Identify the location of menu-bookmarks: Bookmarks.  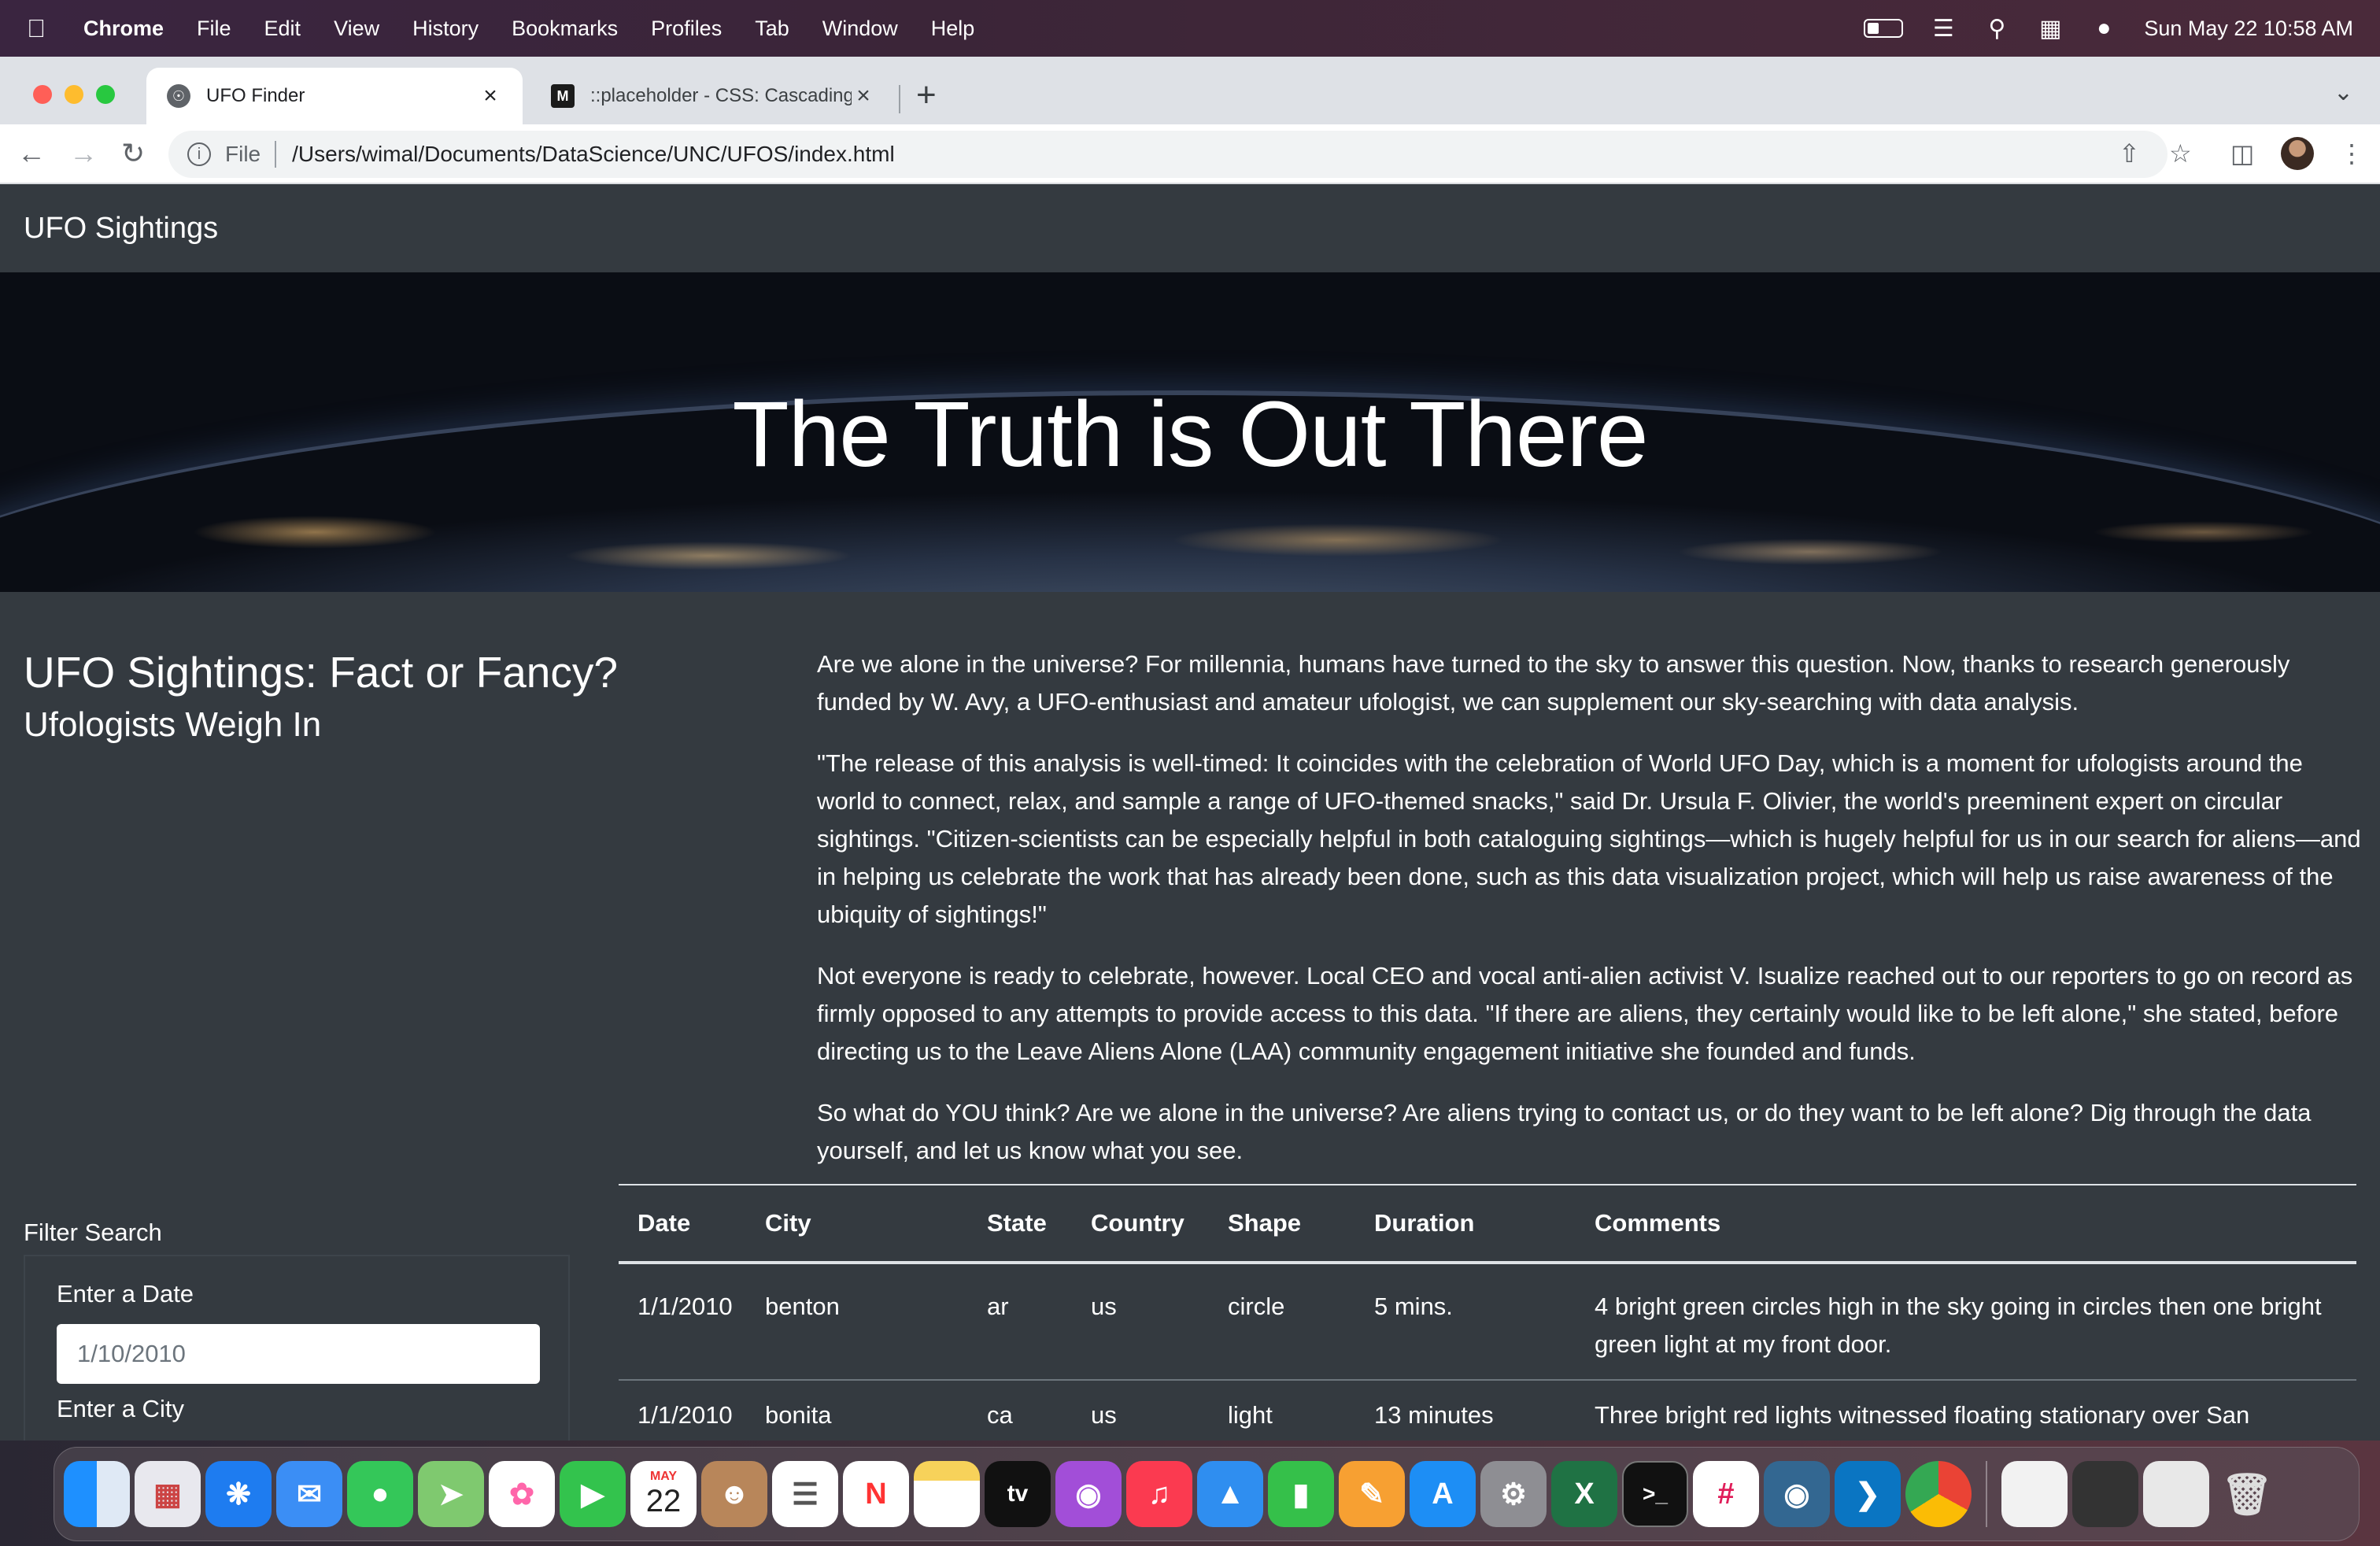
(565, 29).